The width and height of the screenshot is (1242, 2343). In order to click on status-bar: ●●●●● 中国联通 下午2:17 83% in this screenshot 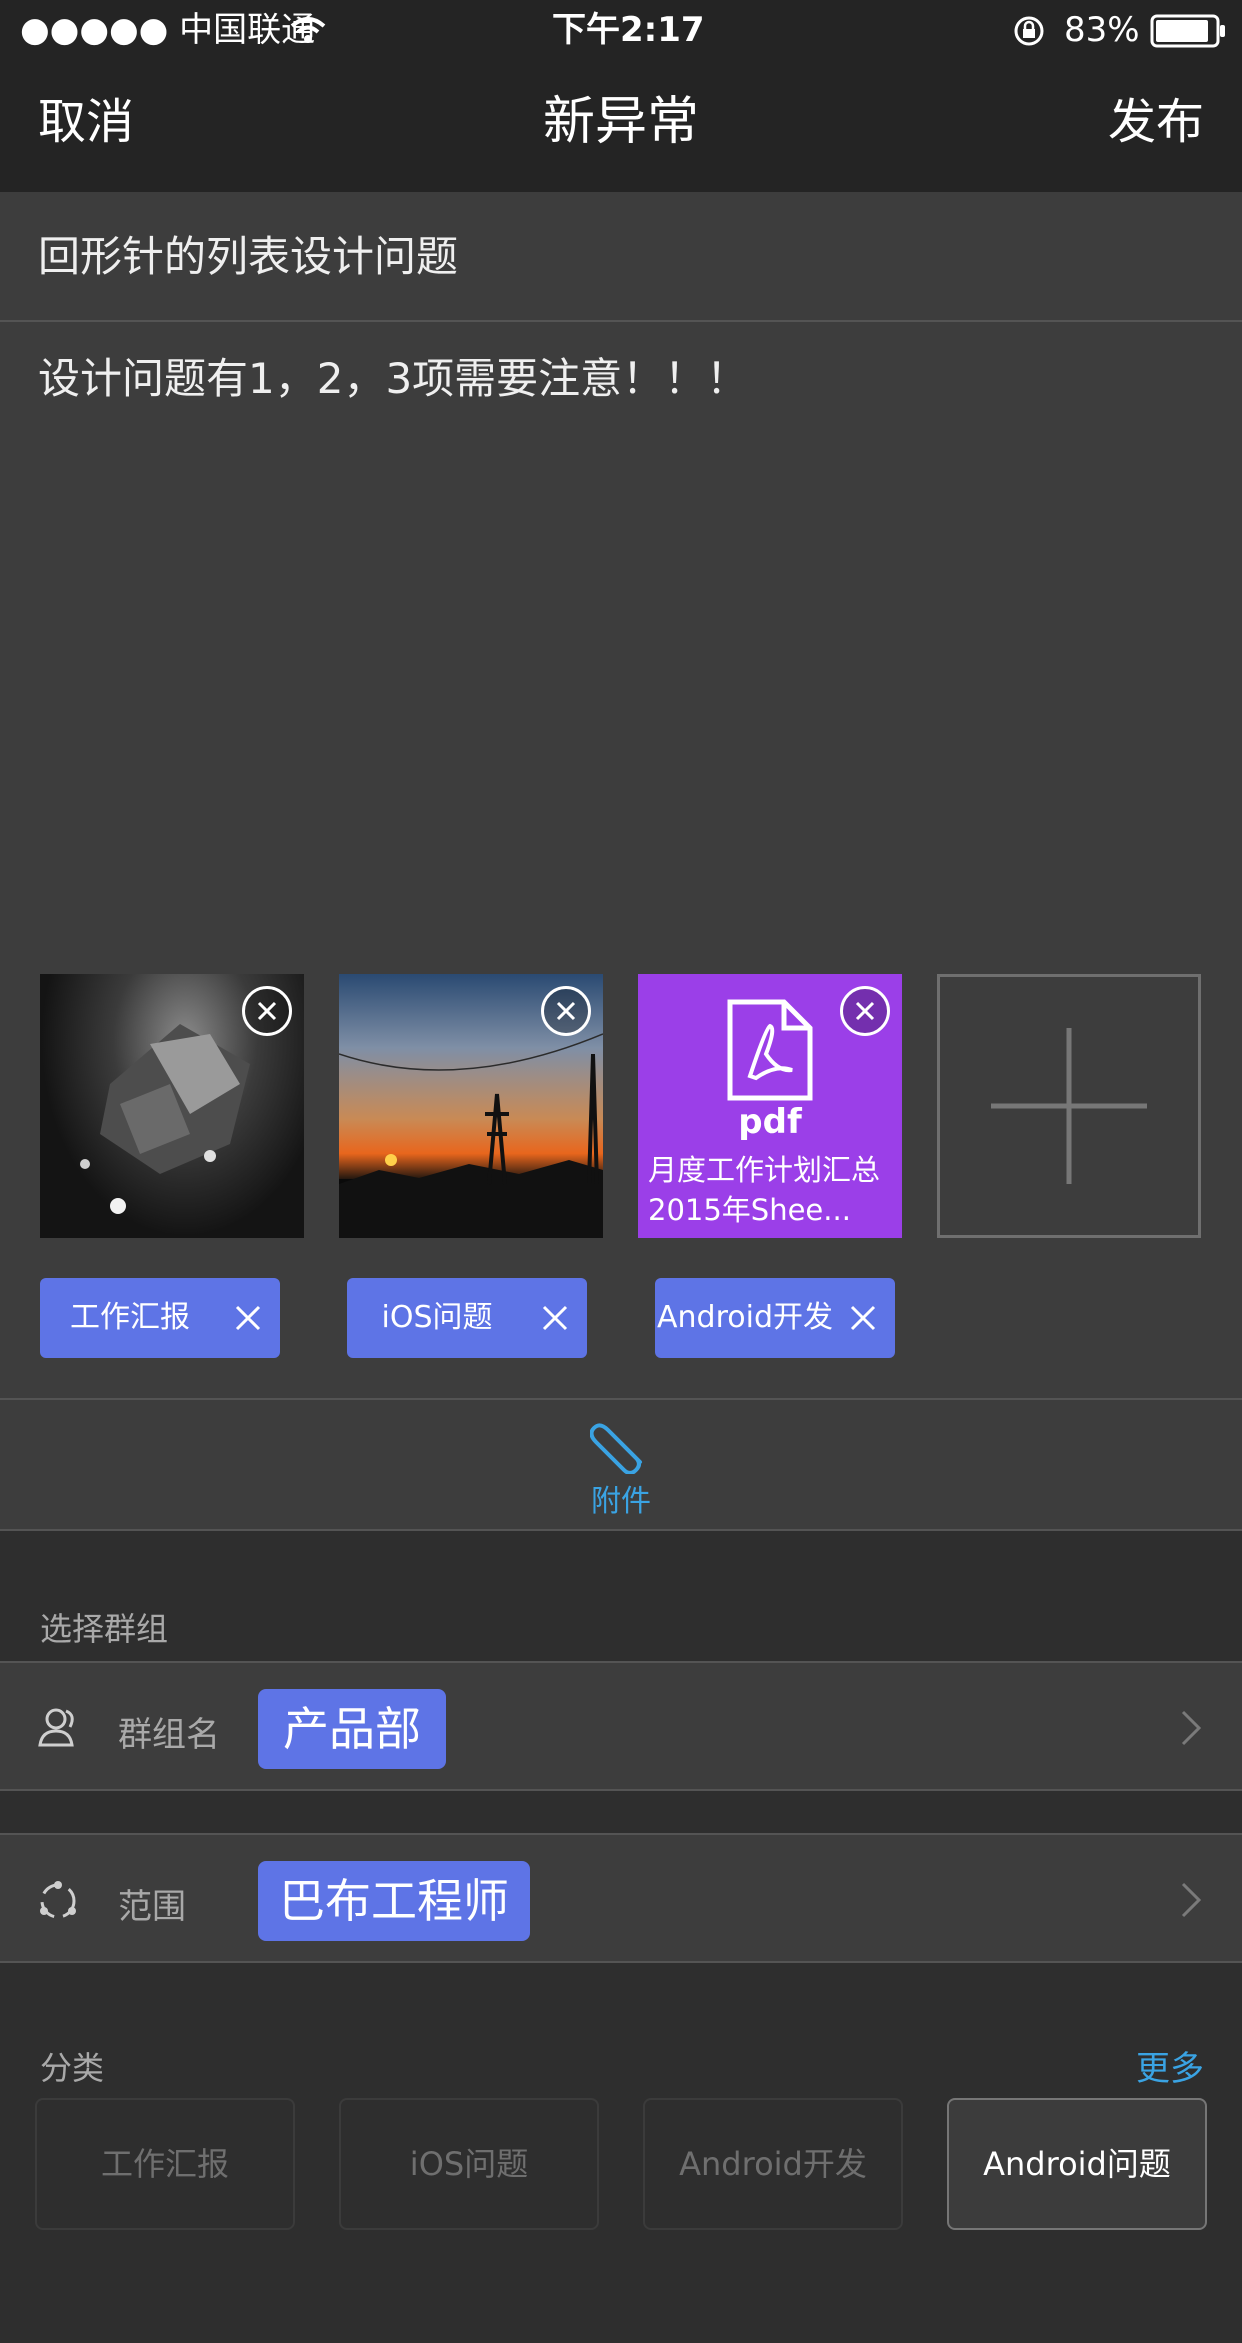, I will do `click(621, 30)`.